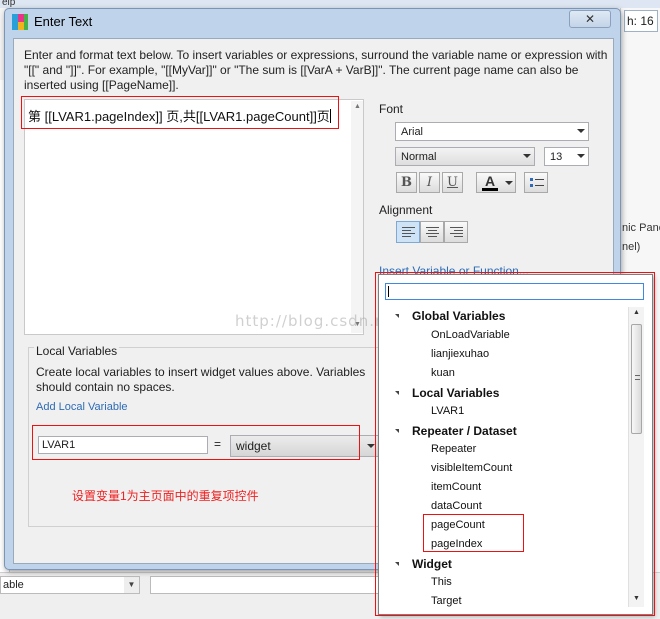 The image size is (660, 619). Describe the element at coordinates (391, 109) in the screenshot. I see `font-label: Font` at that location.